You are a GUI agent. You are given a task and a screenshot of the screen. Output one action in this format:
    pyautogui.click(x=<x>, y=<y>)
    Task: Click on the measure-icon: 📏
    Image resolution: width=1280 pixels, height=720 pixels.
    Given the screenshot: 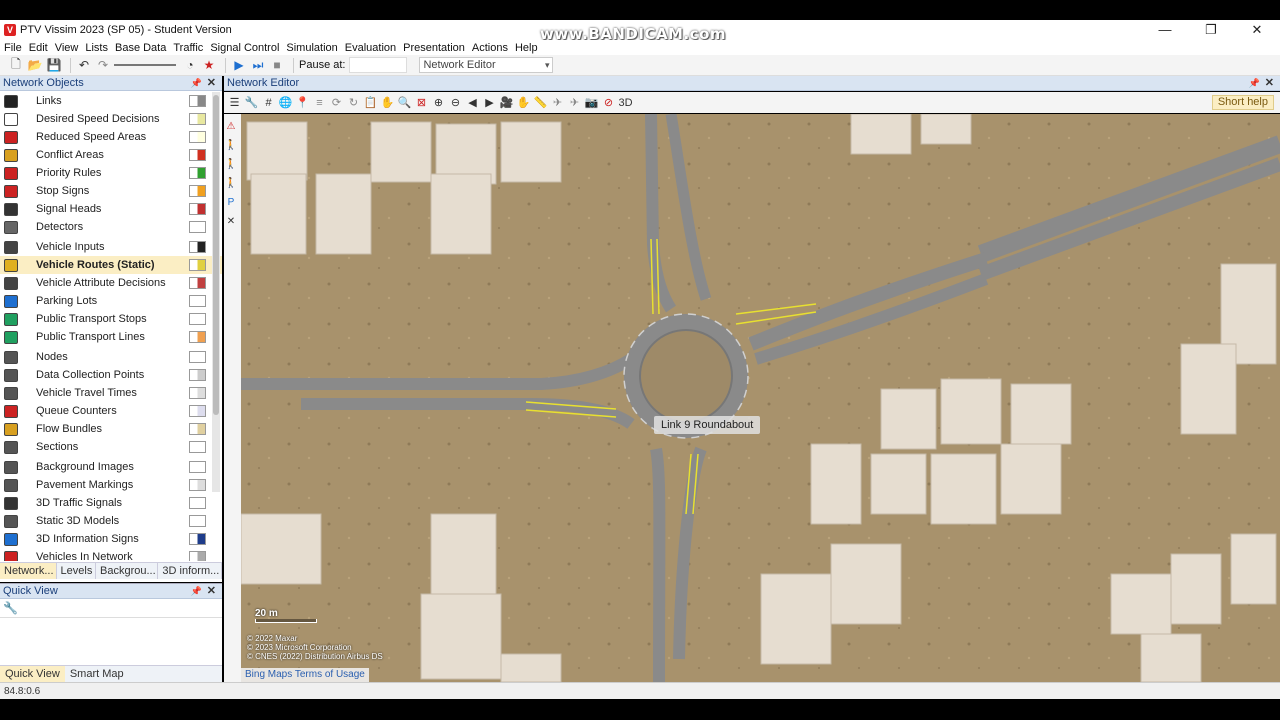 What is the action you would take?
    pyautogui.click(x=540, y=103)
    